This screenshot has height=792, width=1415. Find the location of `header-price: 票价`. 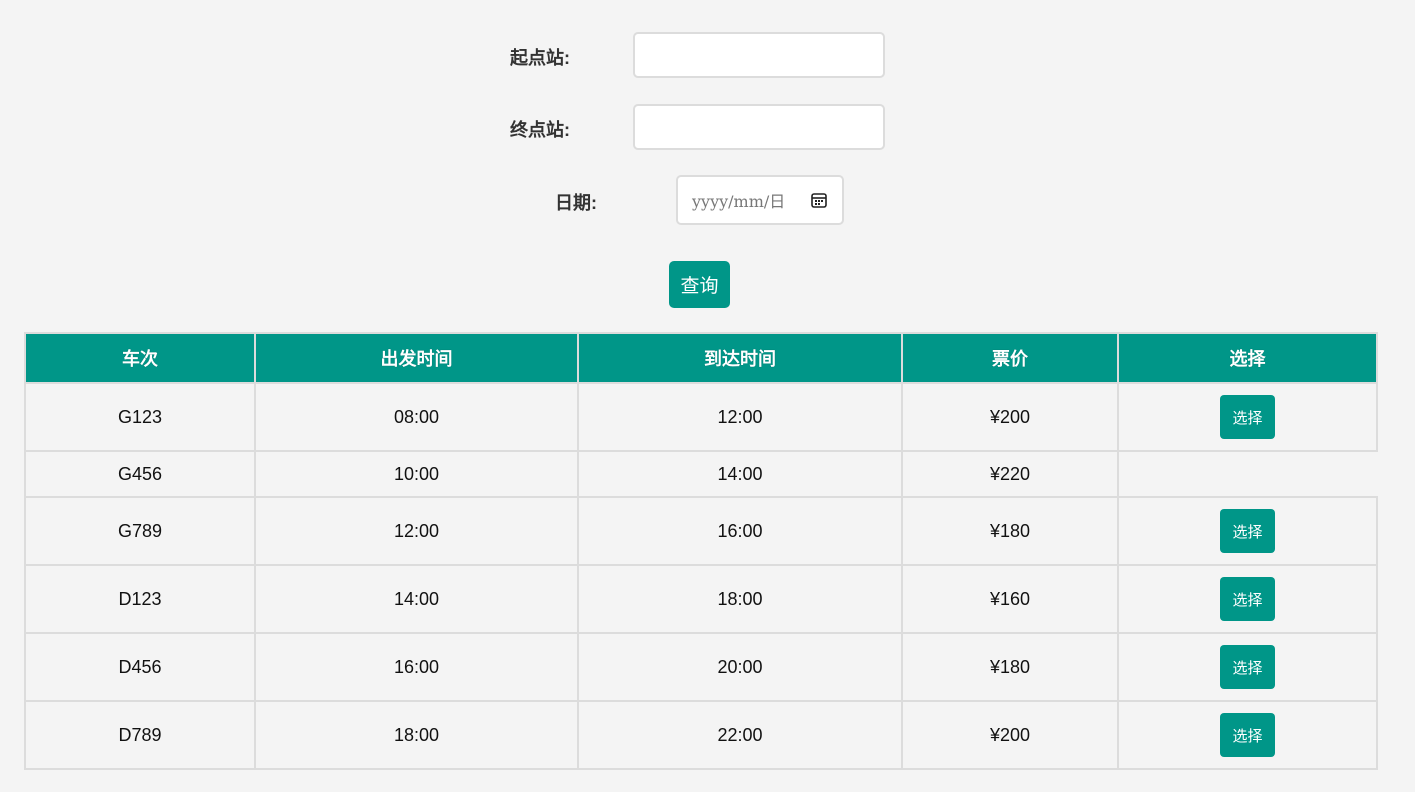

header-price: 票价 is located at coordinates (1010, 358).